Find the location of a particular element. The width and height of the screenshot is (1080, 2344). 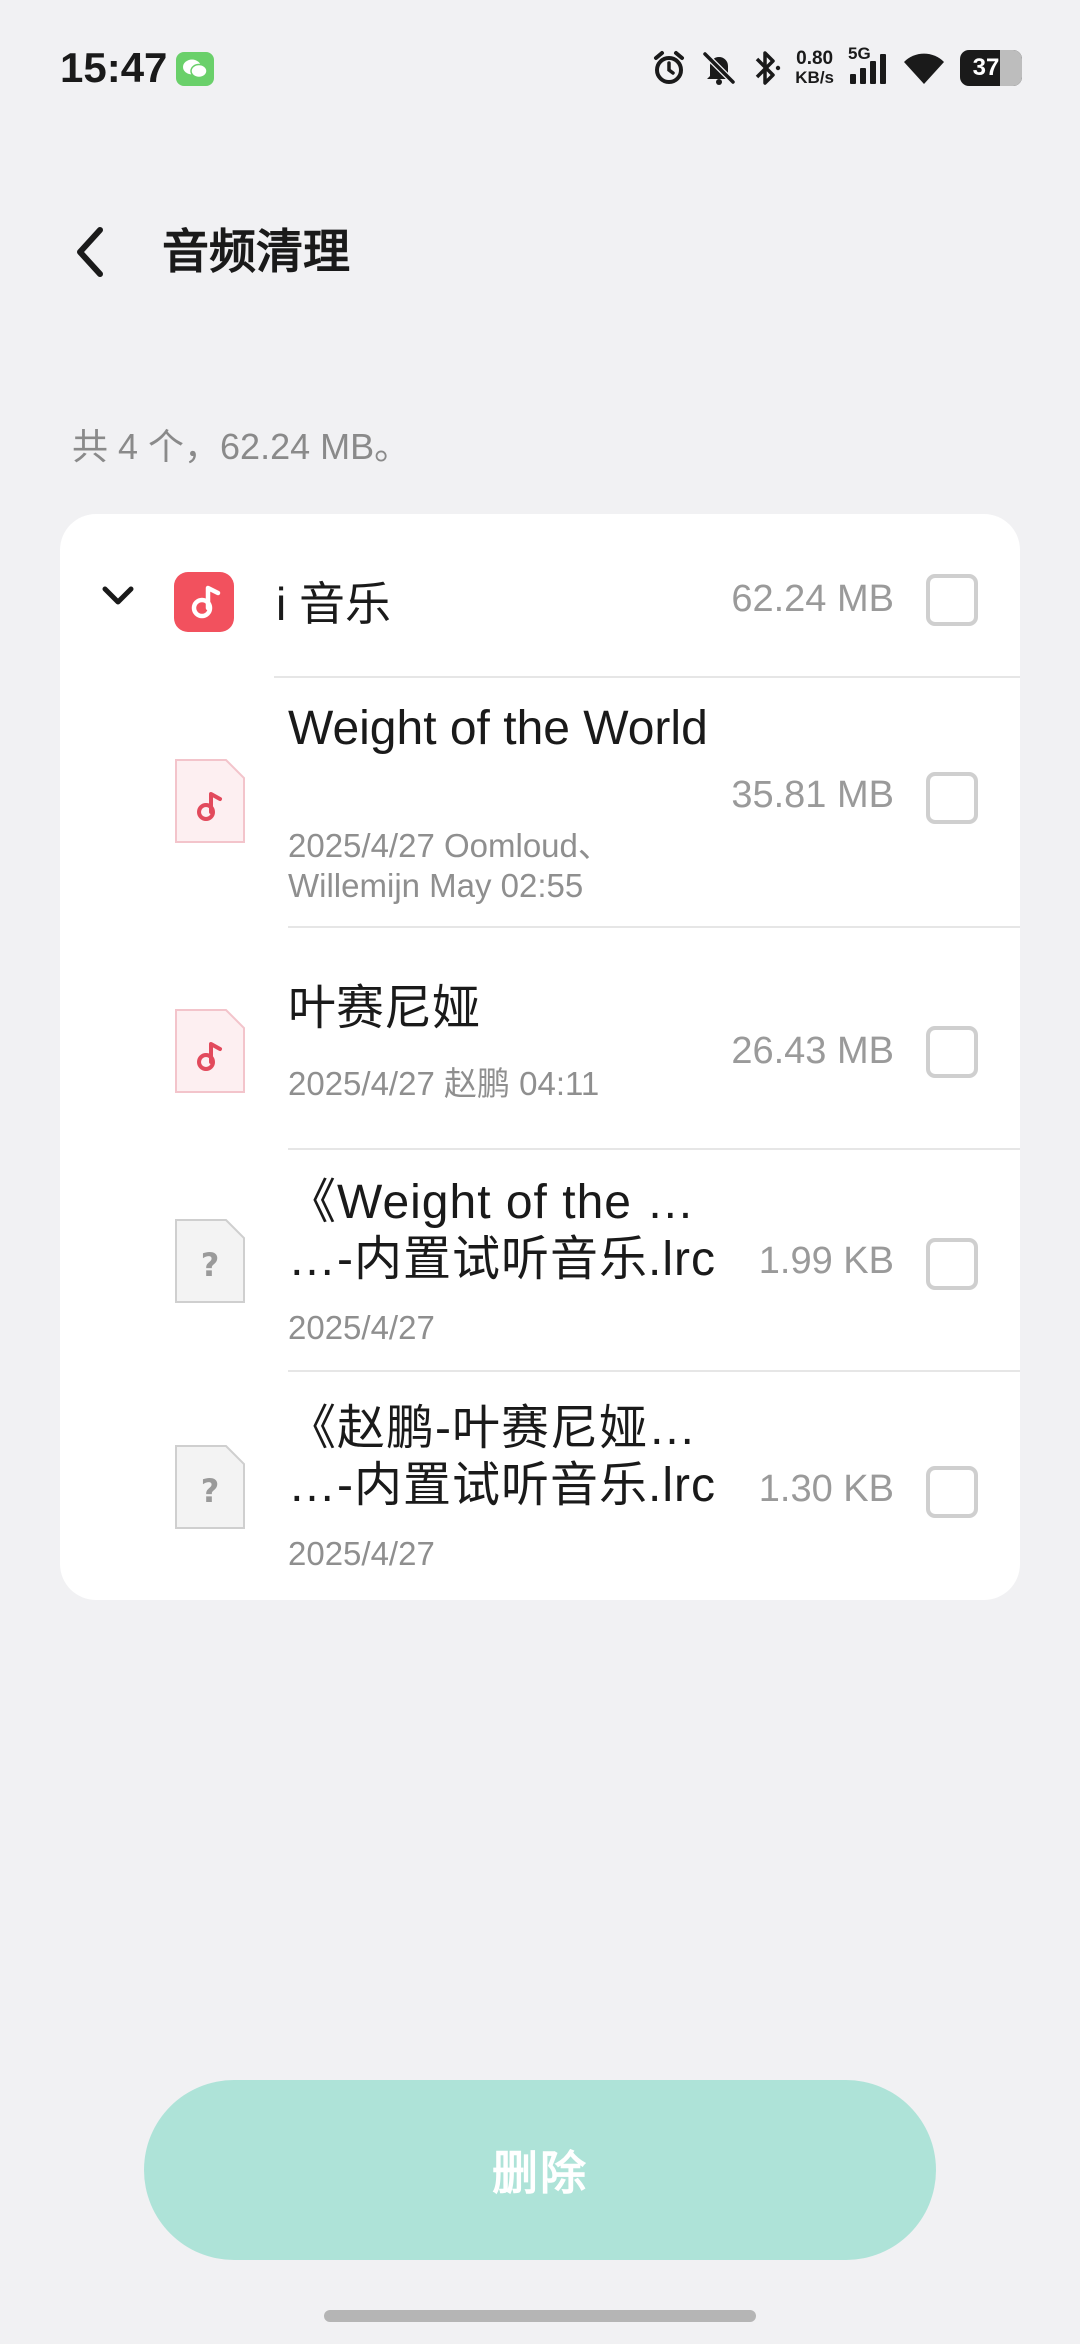

battery-level: 37 is located at coordinates (986, 67).